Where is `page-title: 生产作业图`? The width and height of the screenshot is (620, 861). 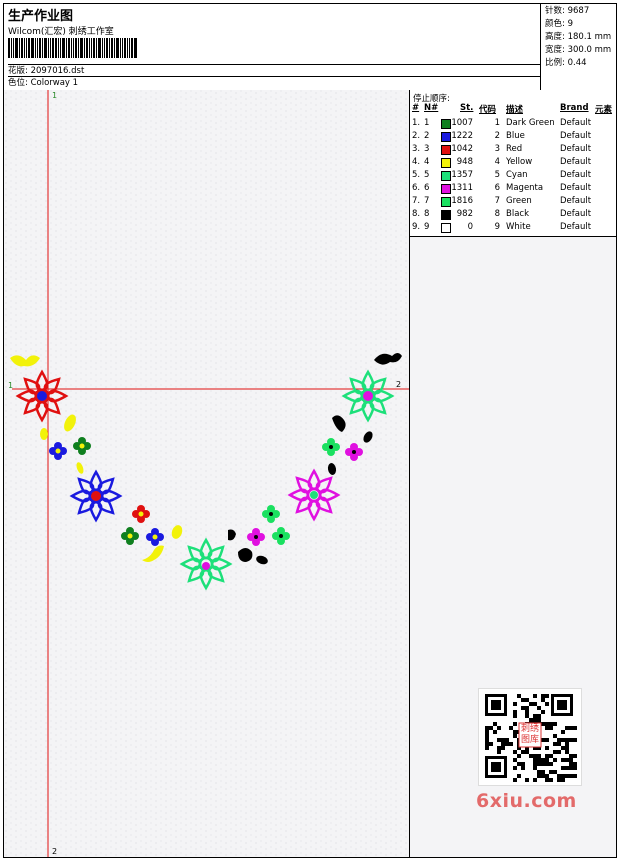 page-title: 生产作业图 is located at coordinates (41, 16).